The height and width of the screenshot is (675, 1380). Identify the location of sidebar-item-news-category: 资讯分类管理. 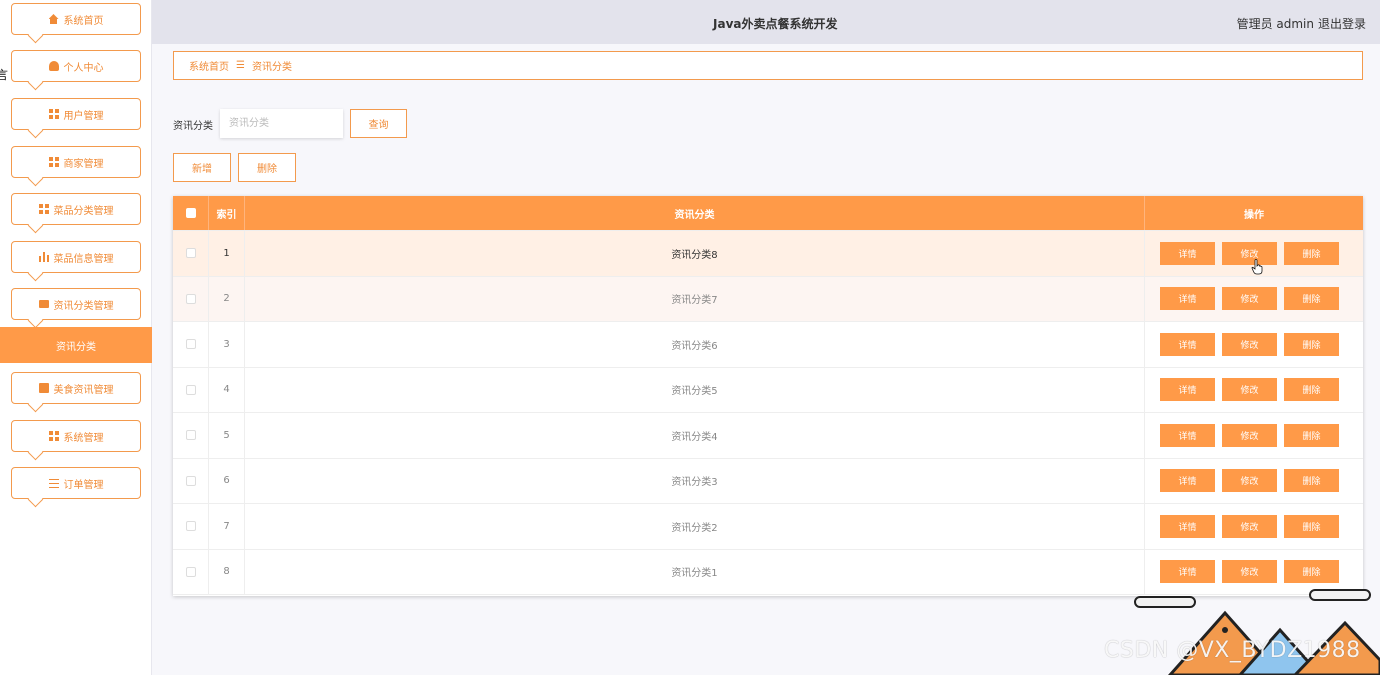
(76, 304).